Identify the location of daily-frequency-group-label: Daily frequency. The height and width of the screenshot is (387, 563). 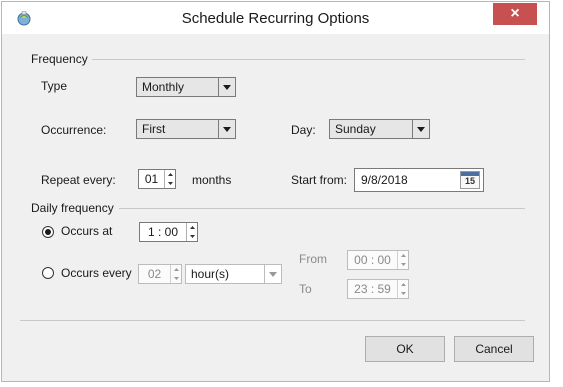
(72, 208).